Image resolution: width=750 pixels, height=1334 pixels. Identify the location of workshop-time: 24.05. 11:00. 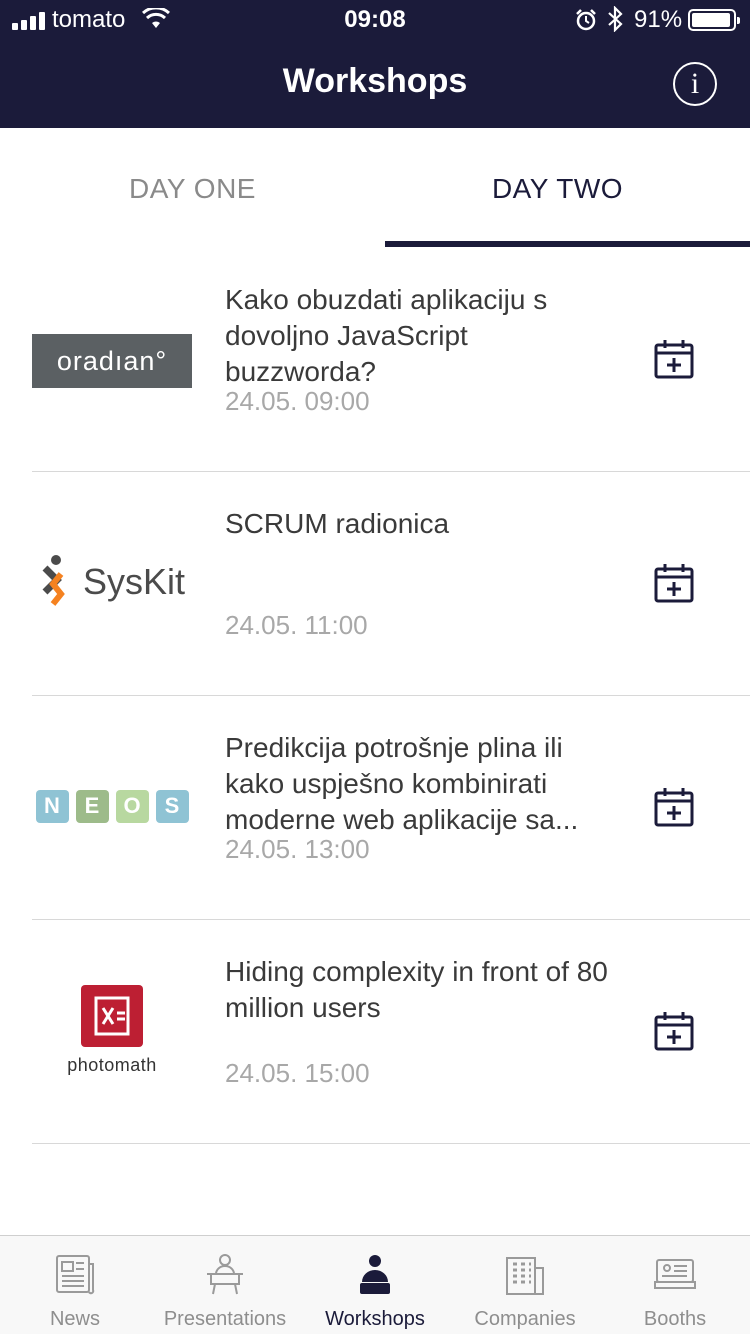
(296, 625).